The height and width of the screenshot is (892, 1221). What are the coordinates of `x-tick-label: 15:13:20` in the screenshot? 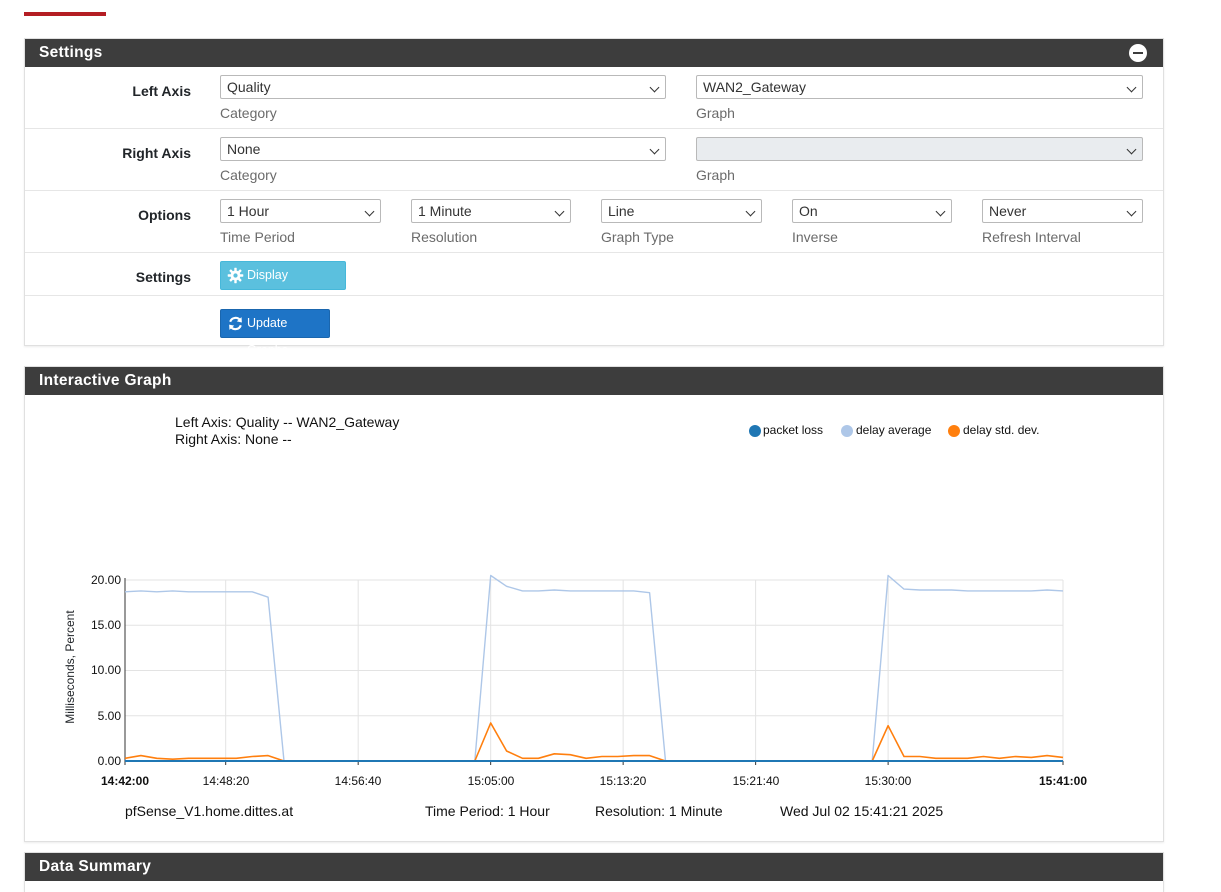 It's located at (623, 781).